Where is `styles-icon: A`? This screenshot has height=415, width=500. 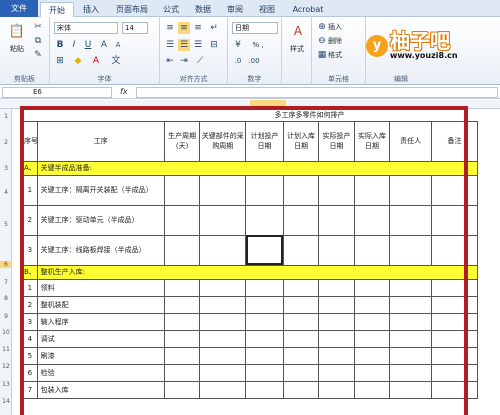
styles-icon: A is located at coordinates (298, 31).